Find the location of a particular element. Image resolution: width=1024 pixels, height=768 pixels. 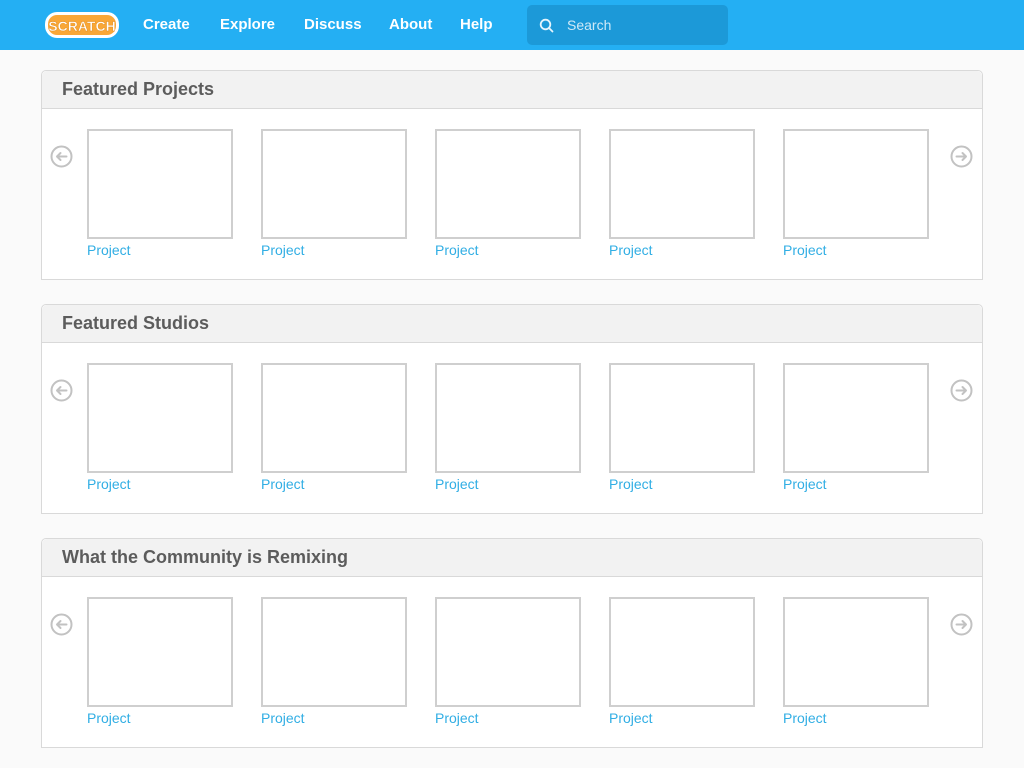

section-title: Featured Studios is located at coordinates (136, 323).